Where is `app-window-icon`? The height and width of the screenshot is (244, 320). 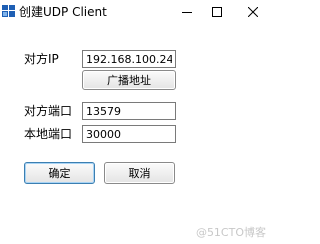 app-window-icon is located at coordinates (8, 11).